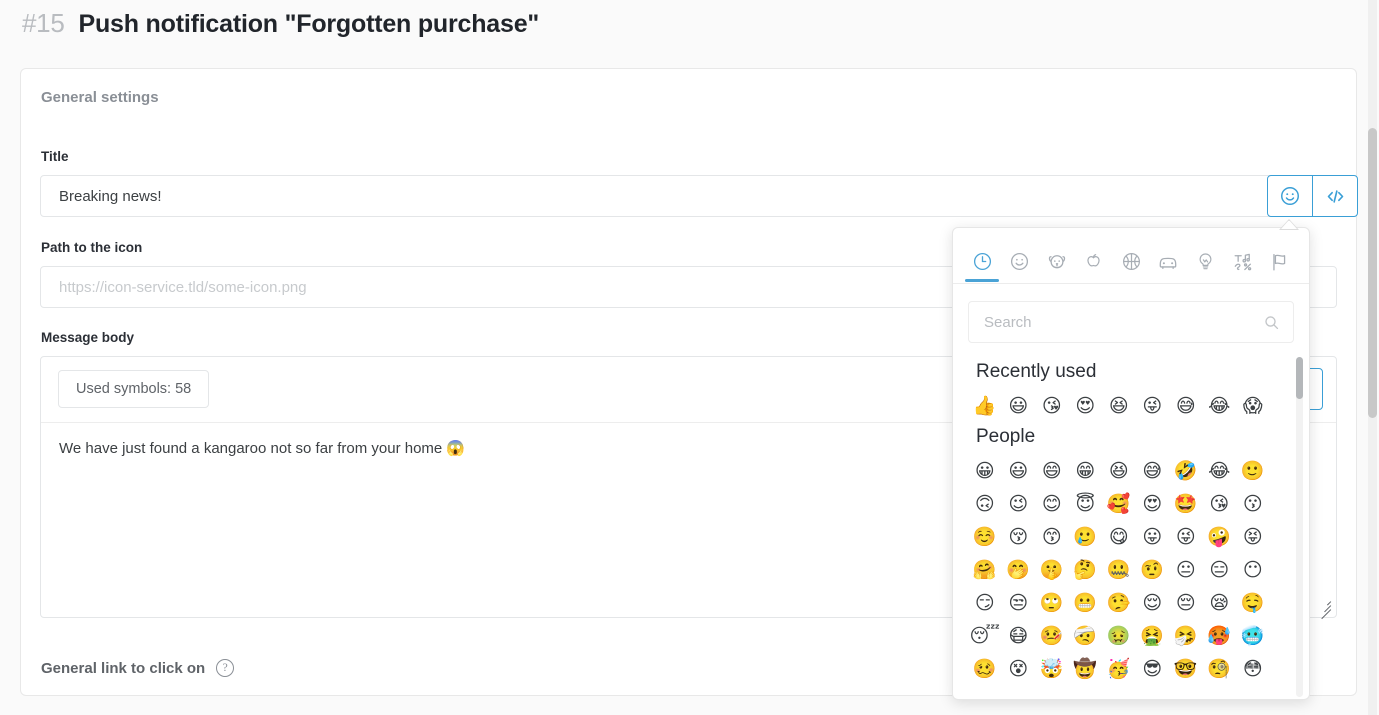 The width and height of the screenshot is (1379, 715). Describe the element at coordinates (1019, 262) in the screenshot. I see `emoji-tab-people` at that location.